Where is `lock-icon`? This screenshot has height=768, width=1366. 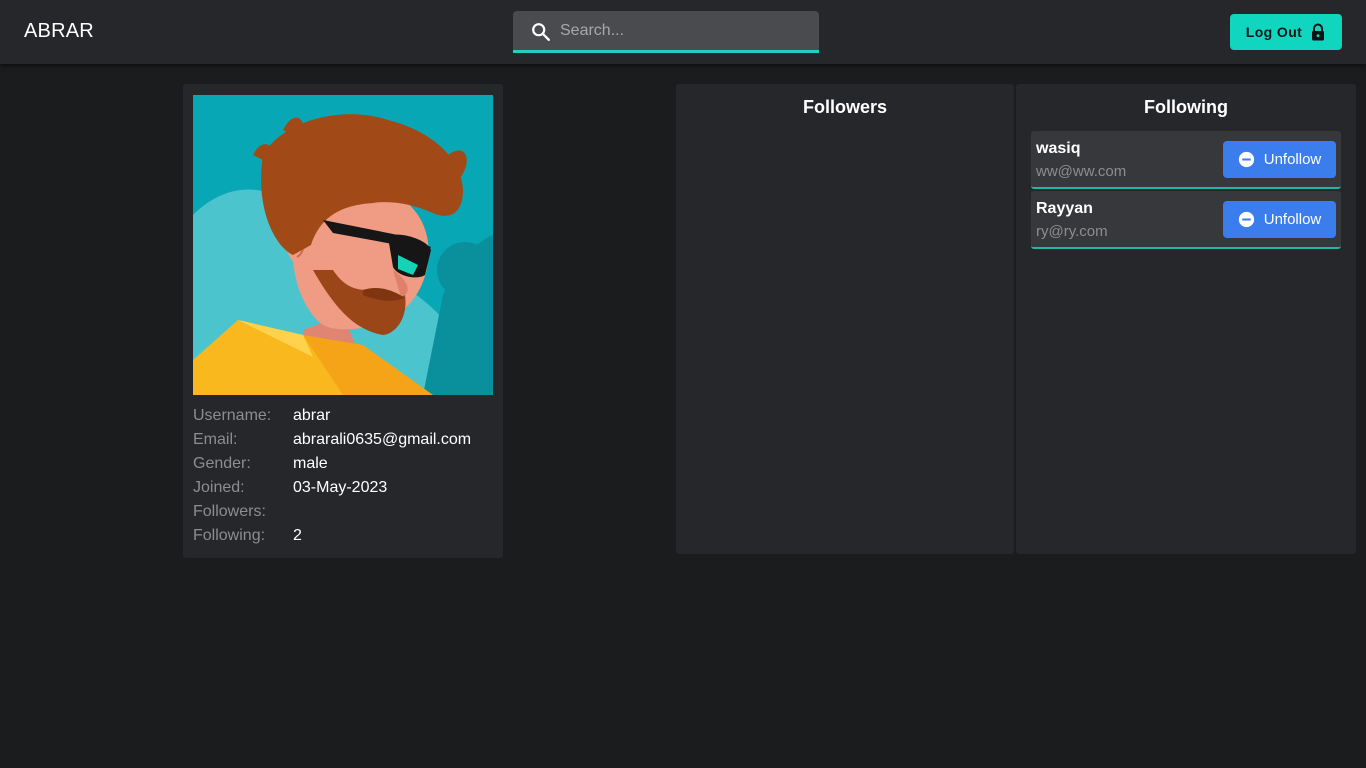 lock-icon is located at coordinates (1318, 32).